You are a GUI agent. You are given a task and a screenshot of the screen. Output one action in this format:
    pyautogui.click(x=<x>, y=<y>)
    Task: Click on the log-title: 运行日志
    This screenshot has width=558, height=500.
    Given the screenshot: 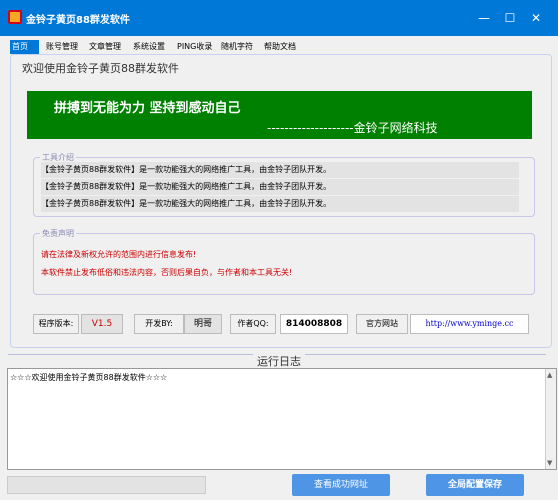 What is the action you would take?
    pyautogui.click(x=279, y=361)
    